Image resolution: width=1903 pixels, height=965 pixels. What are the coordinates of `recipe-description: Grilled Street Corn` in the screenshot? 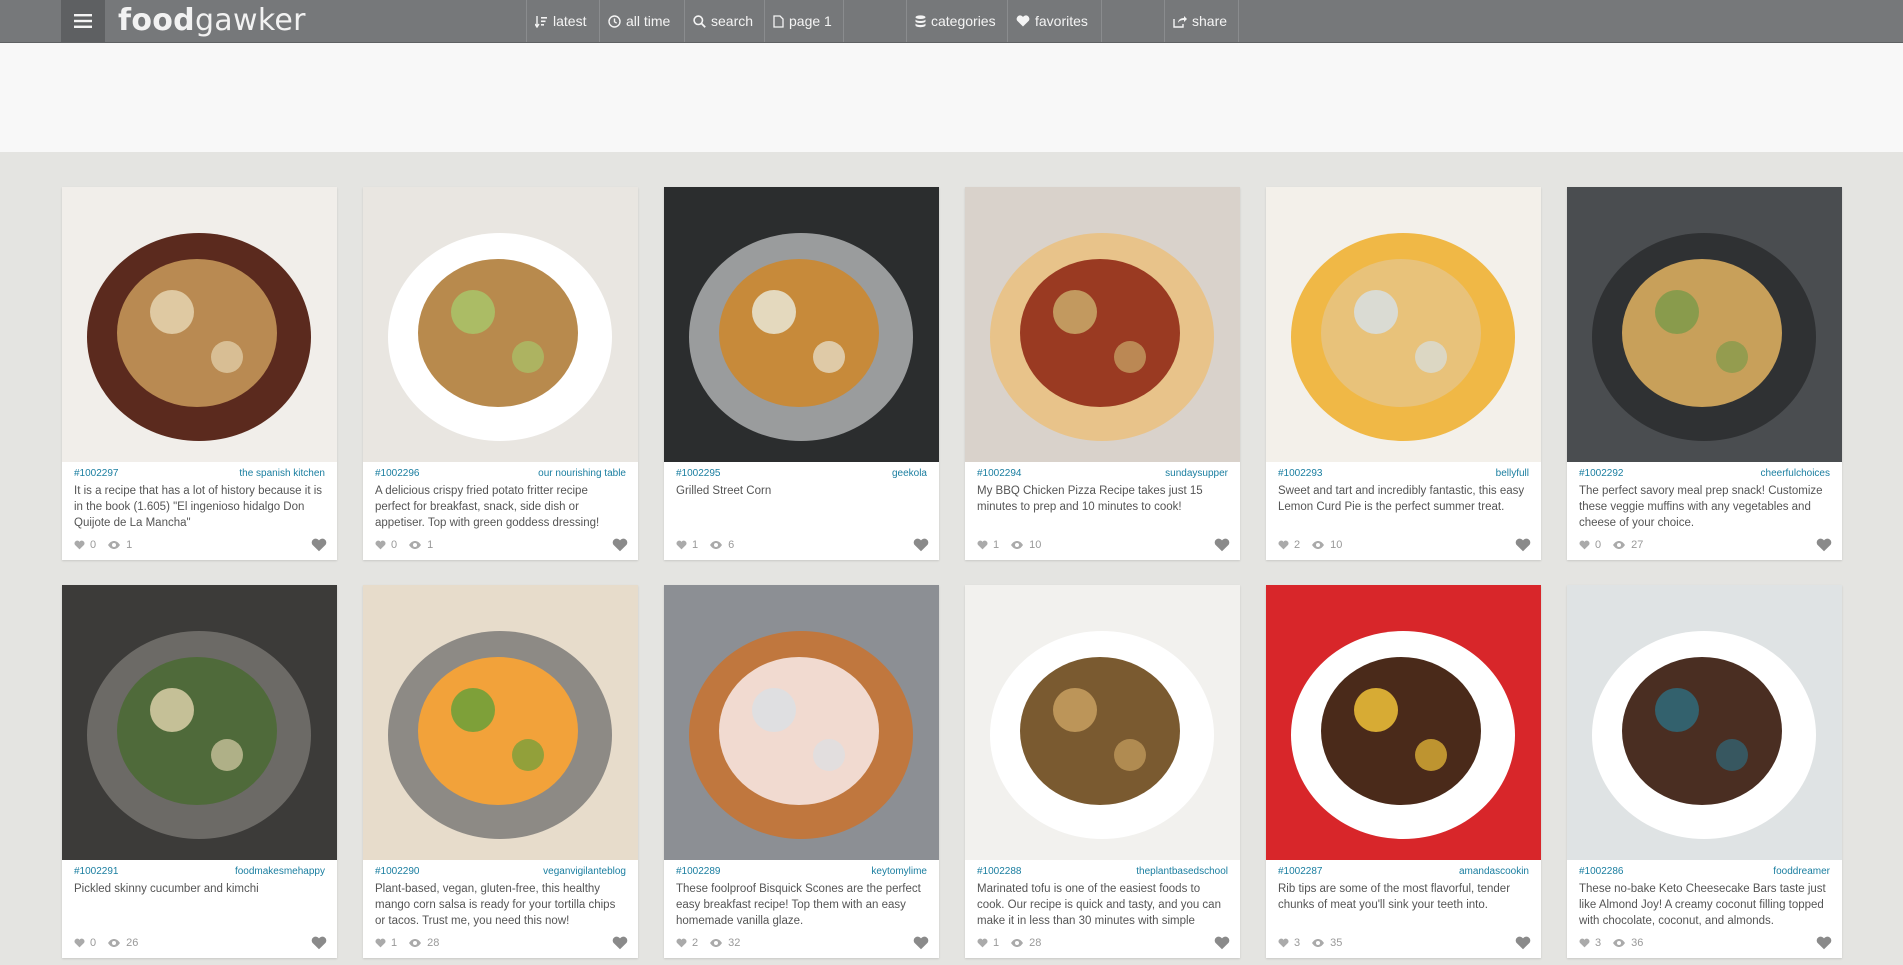 It's located at (801, 509).